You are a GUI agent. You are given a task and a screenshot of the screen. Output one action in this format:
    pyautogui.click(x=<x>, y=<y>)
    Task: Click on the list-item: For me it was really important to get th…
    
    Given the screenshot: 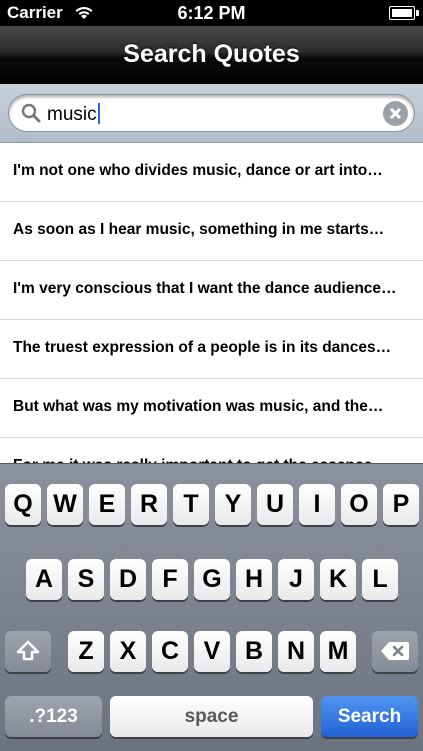 What is the action you would take?
    pyautogui.click(x=211, y=450)
    